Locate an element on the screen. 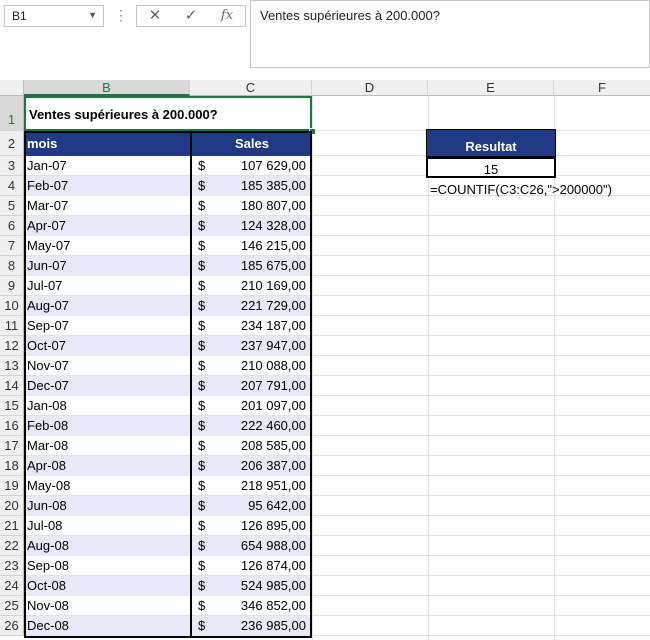 The width and height of the screenshot is (650, 640). month-cell: Nov-08 is located at coordinates (107, 606).